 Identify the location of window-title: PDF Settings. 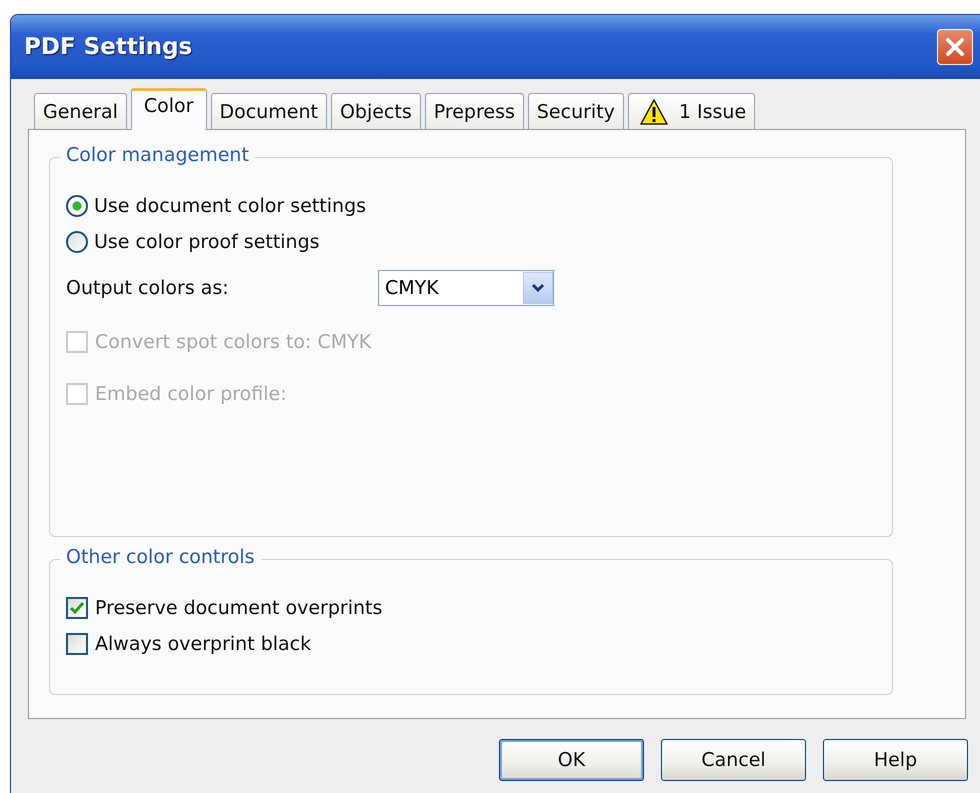
(108, 47).